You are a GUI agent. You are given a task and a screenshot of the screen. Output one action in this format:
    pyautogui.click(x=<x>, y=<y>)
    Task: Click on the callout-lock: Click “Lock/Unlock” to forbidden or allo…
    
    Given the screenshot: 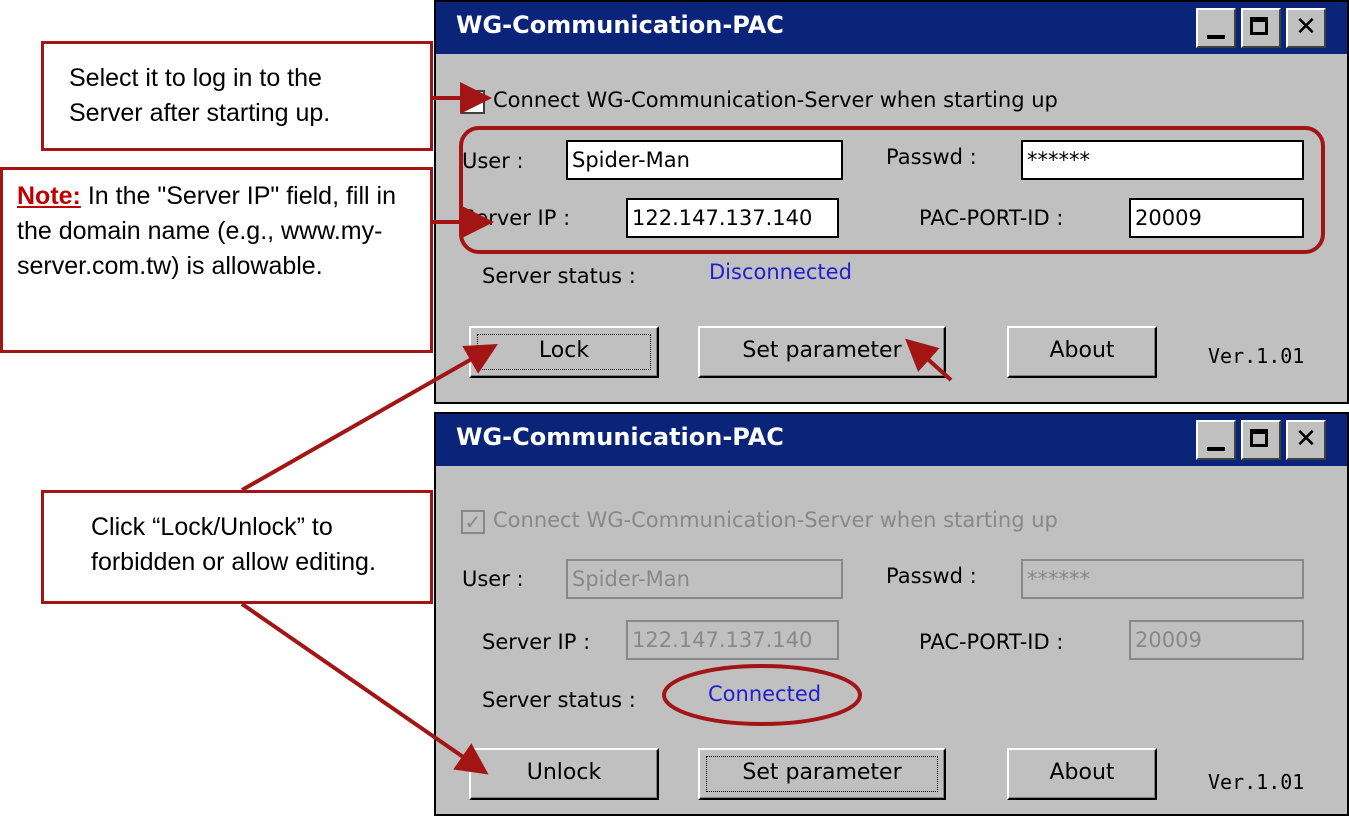 What is the action you would take?
    pyautogui.click(x=237, y=547)
    